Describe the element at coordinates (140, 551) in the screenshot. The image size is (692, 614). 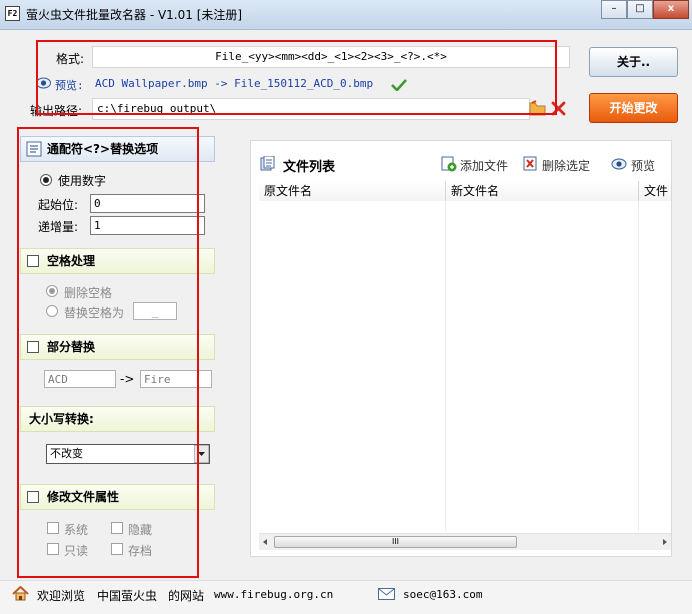
I see `archive-label: 存档` at that location.